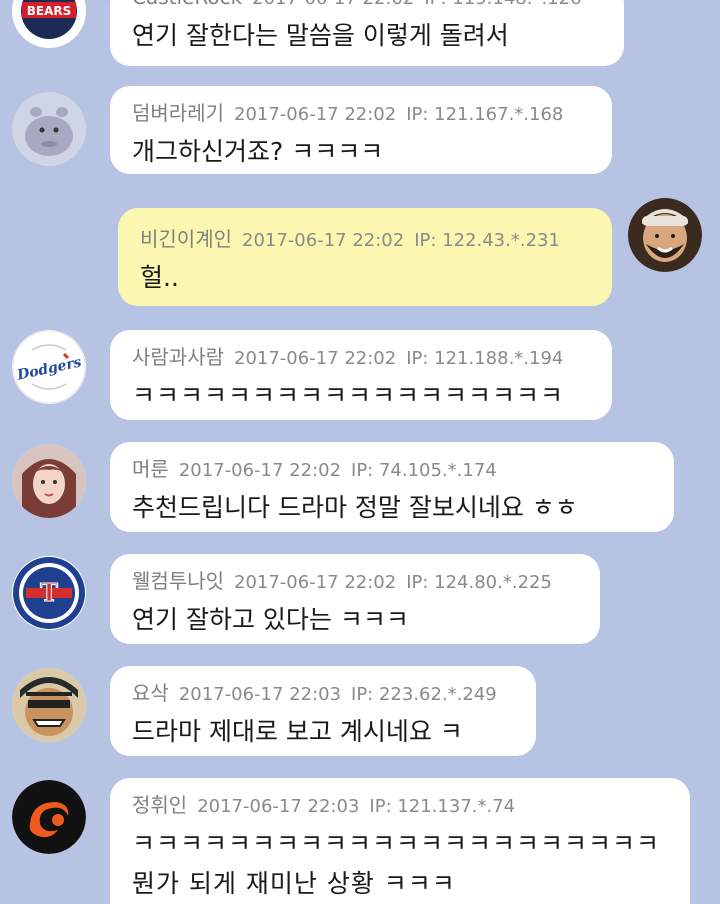 This screenshot has height=904, width=720. What do you see at coordinates (159, 805) in the screenshot?
I see `nickname: 정휘인` at bounding box center [159, 805].